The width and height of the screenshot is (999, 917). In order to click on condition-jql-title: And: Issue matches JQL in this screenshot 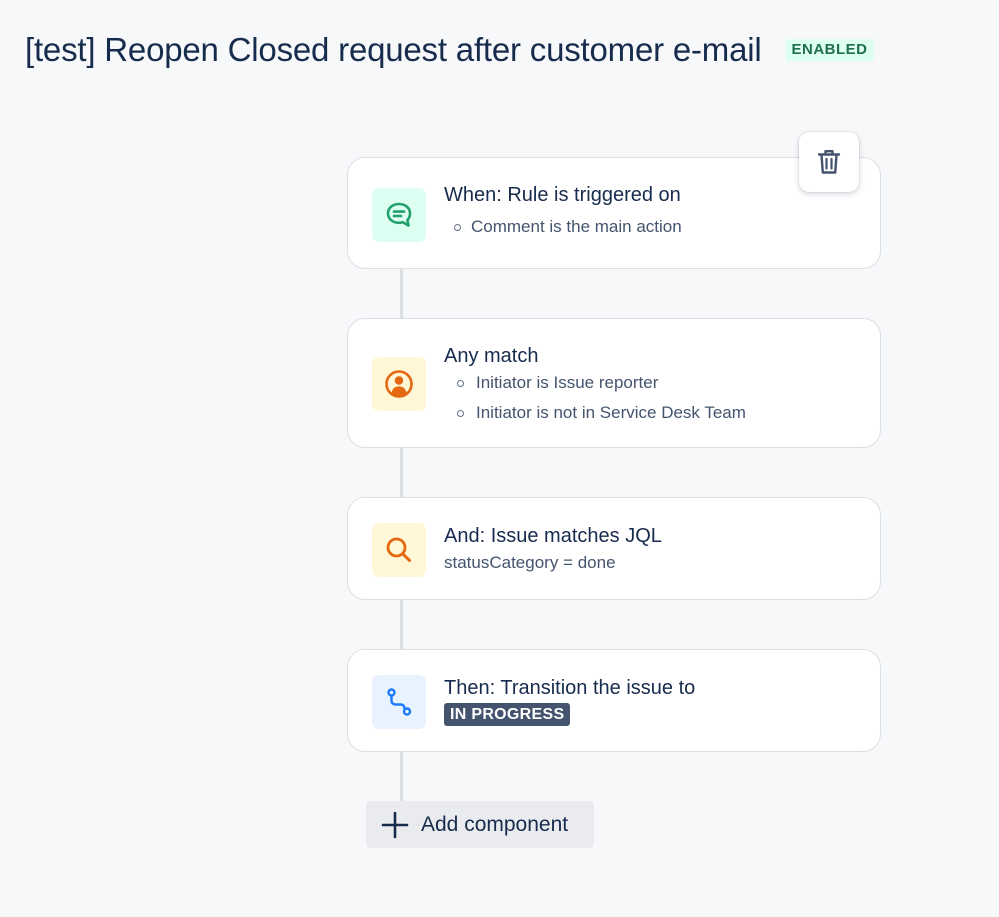, I will do `click(553, 536)`.